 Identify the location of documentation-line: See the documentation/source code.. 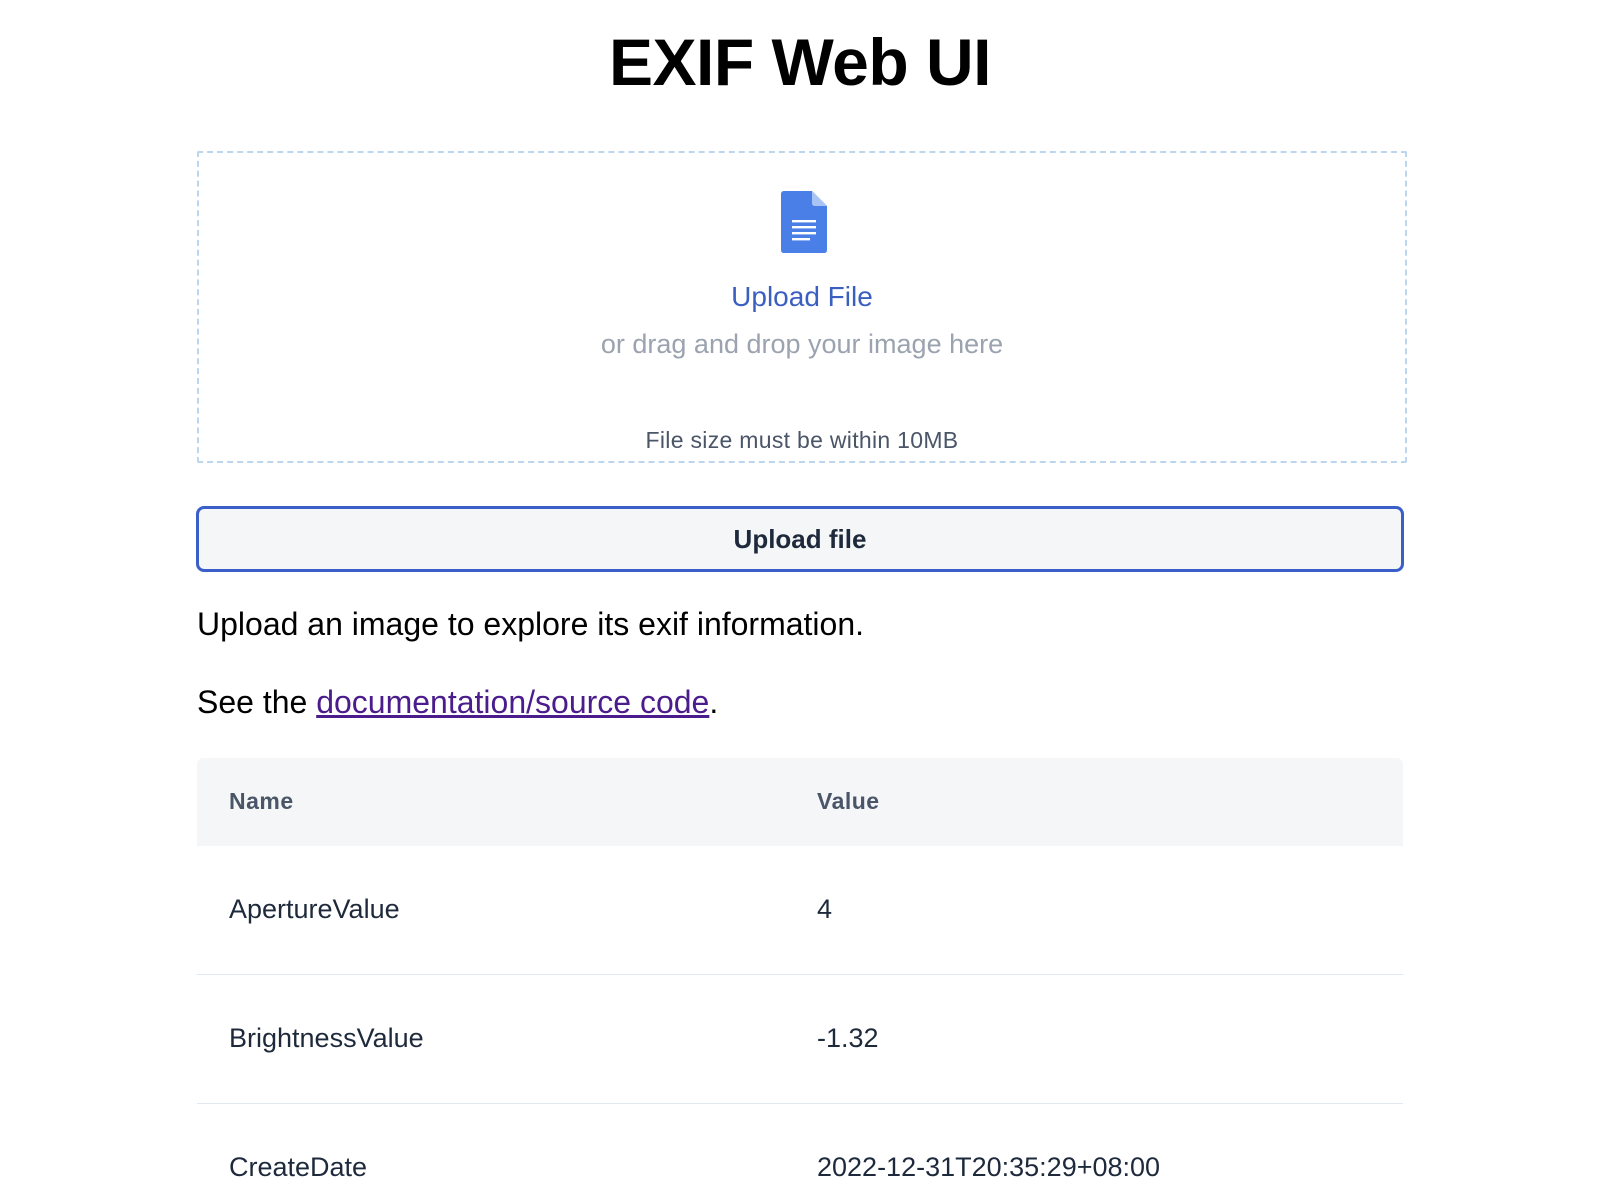
(457, 702).